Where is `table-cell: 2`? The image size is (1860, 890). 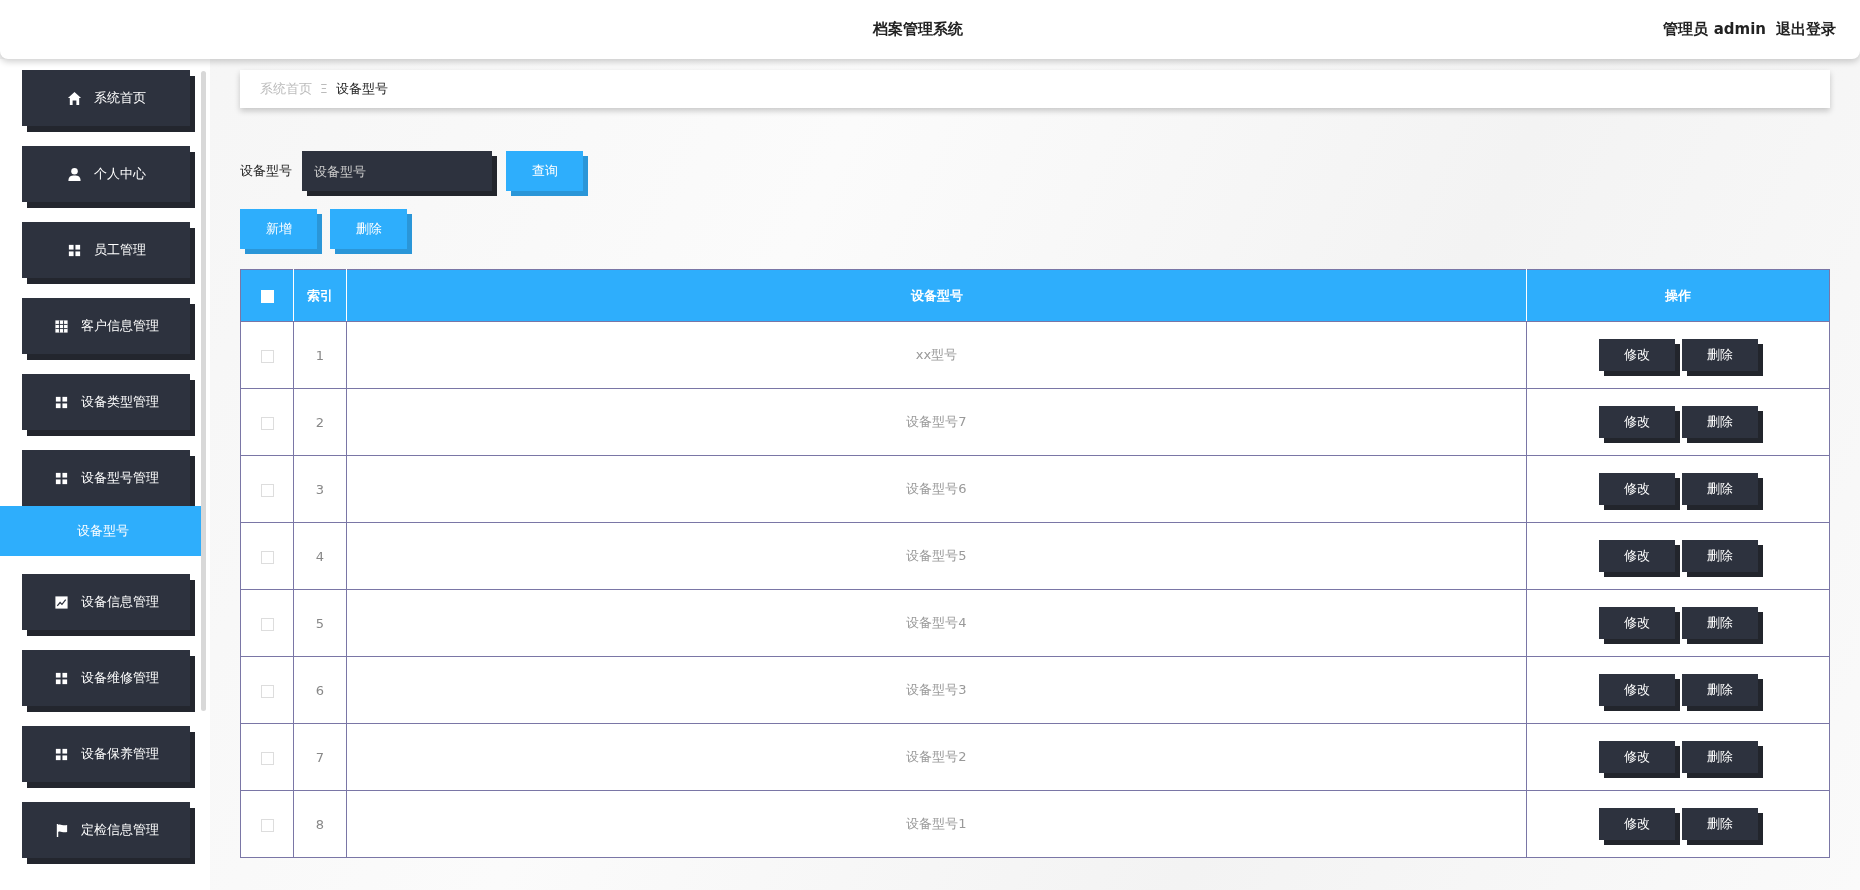
table-cell: 2 is located at coordinates (320, 422).